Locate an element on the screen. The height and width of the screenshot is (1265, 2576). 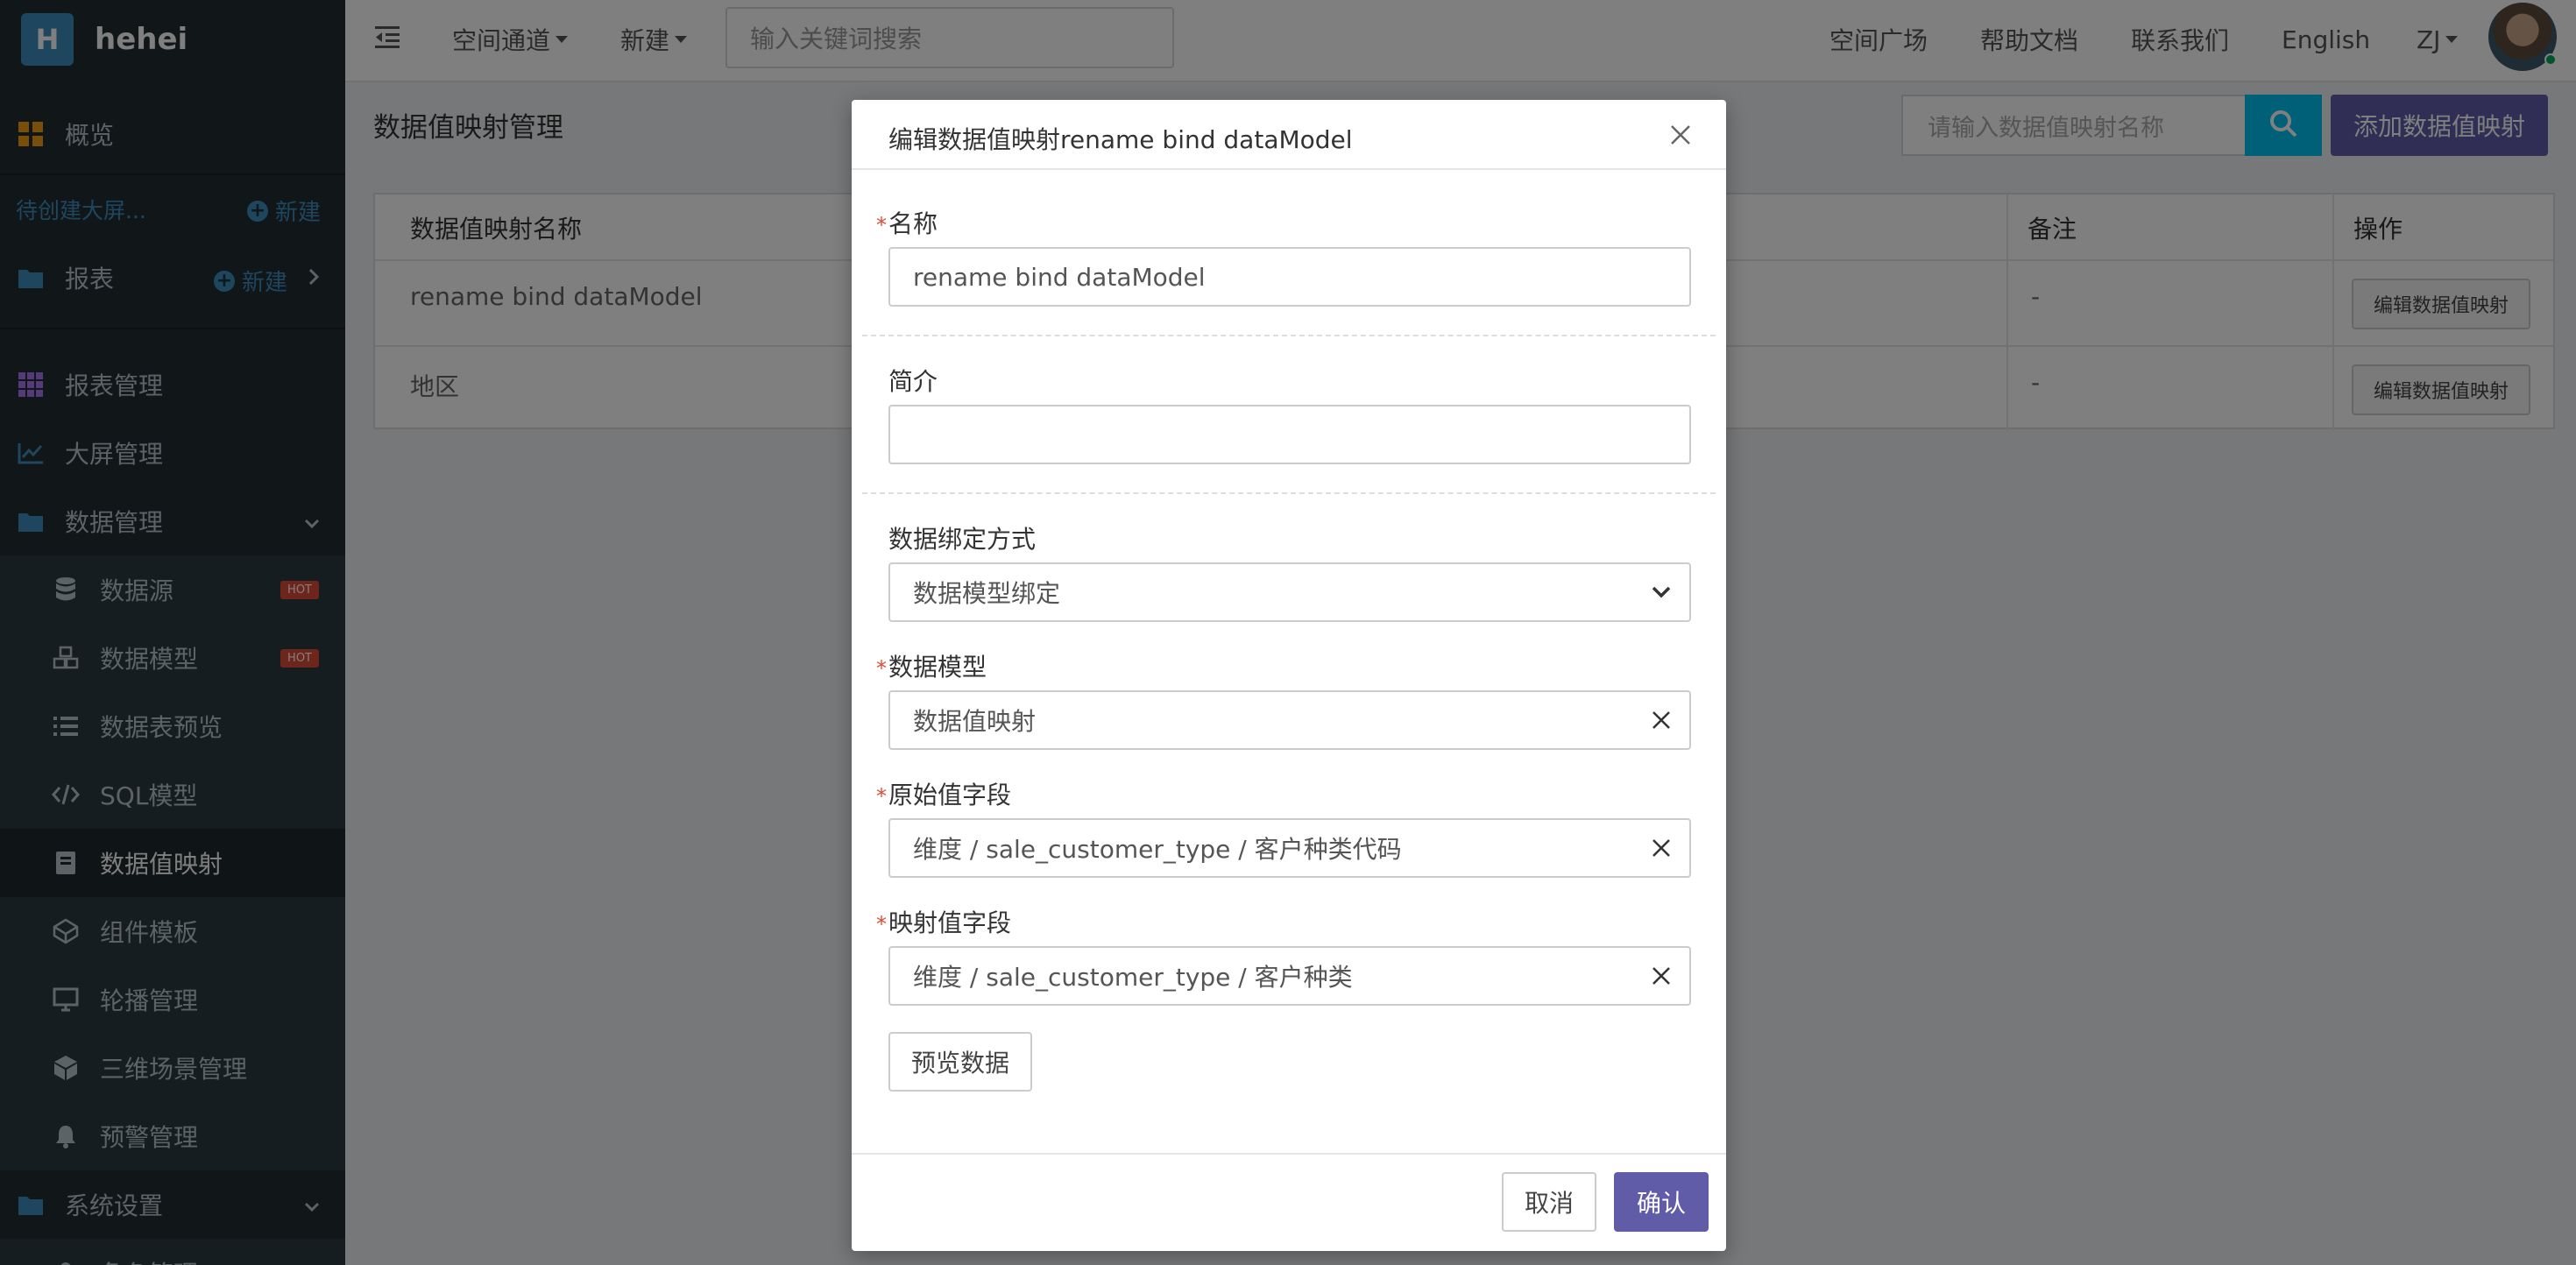
name-label: *名称 is located at coordinates (907, 223).